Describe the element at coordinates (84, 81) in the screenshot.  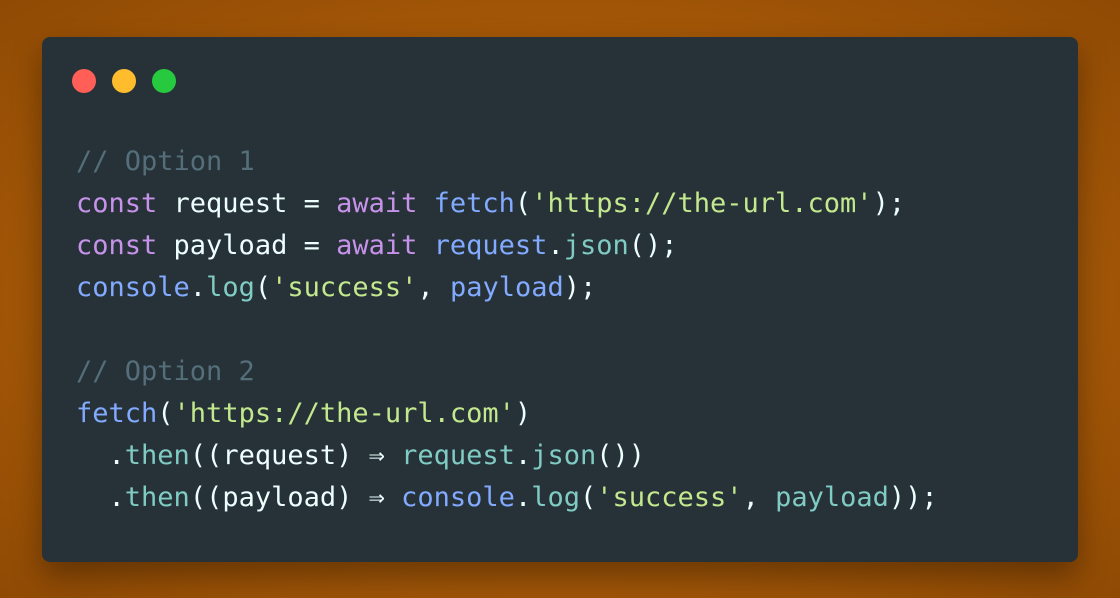
I see `close-button` at that location.